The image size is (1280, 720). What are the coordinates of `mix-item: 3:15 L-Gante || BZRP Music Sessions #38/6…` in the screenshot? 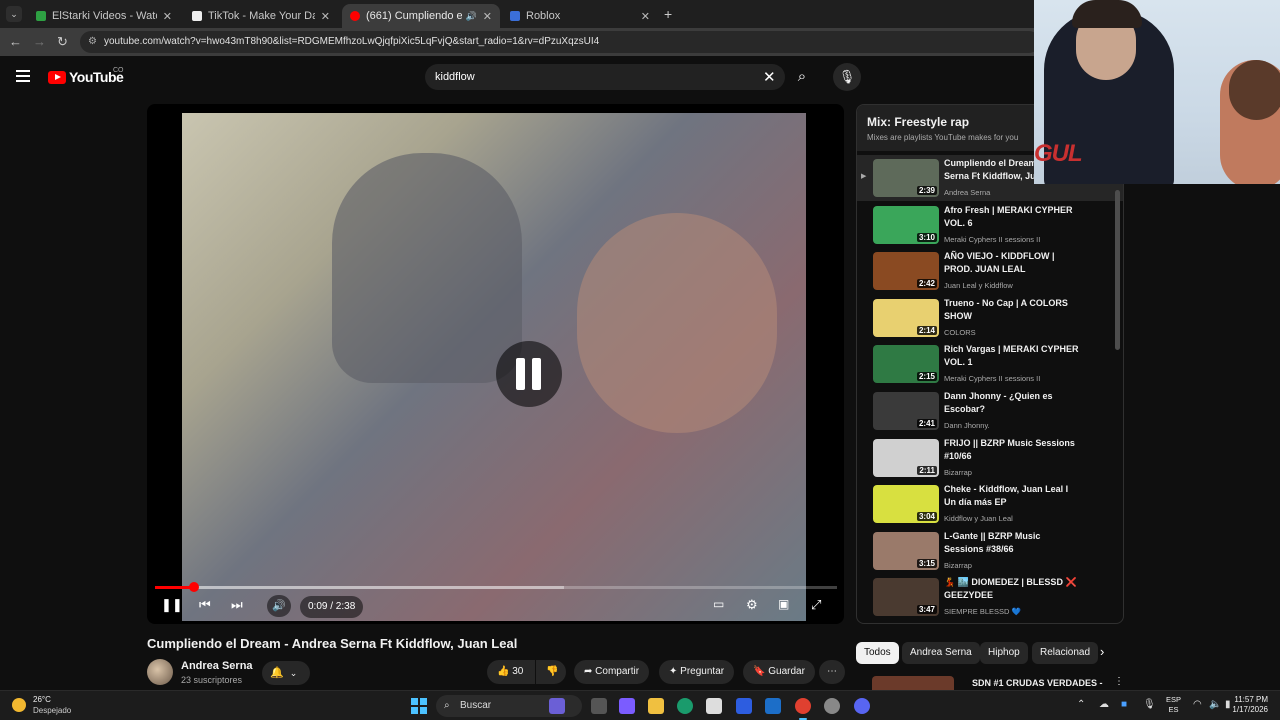 It's located at (990, 551).